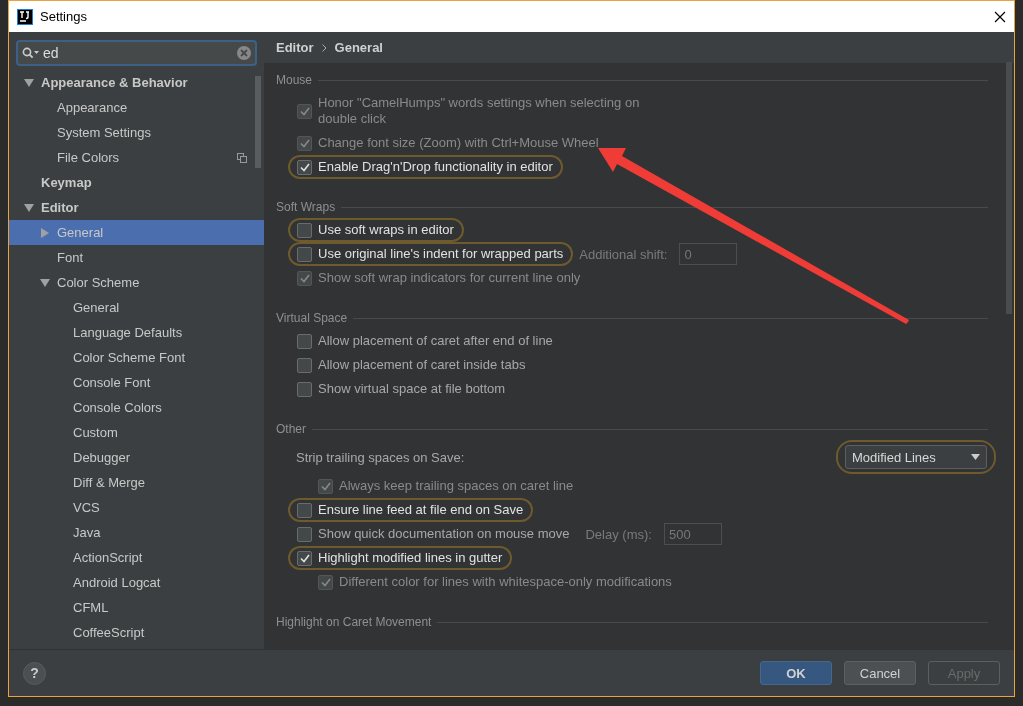  What do you see at coordinates (422, 365) in the screenshot?
I see `option-label: Allow placement of caret inside tabs` at bounding box center [422, 365].